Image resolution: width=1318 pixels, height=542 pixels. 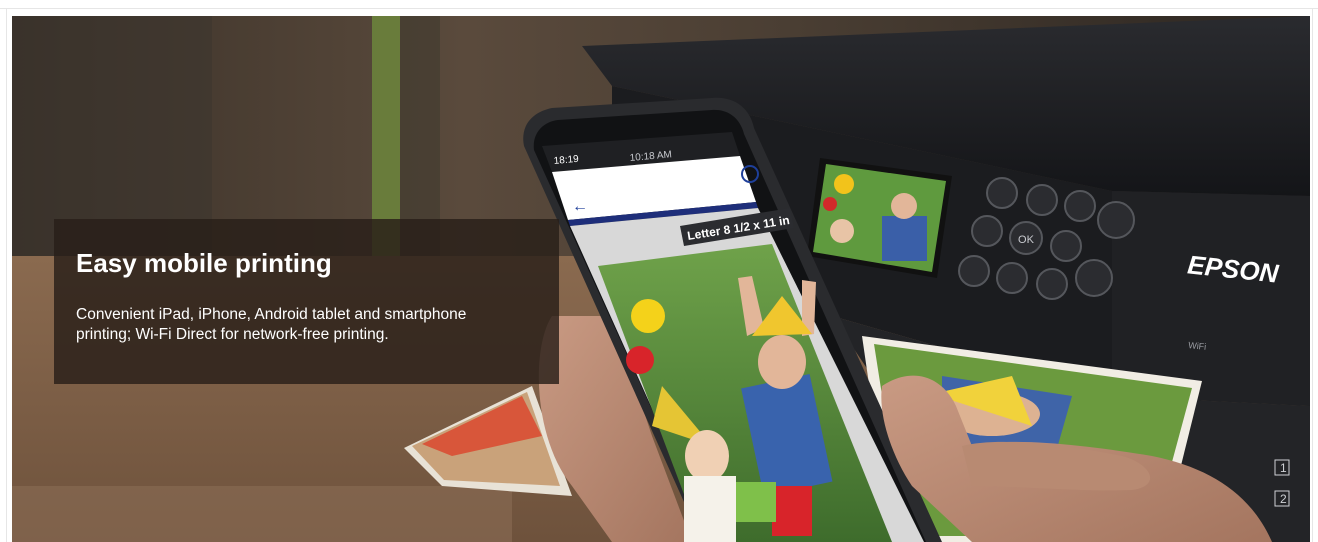 What do you see at coordinates (659, 8) in the screenshot?
I see `page-divider-top` at bounding box center [659, 8].